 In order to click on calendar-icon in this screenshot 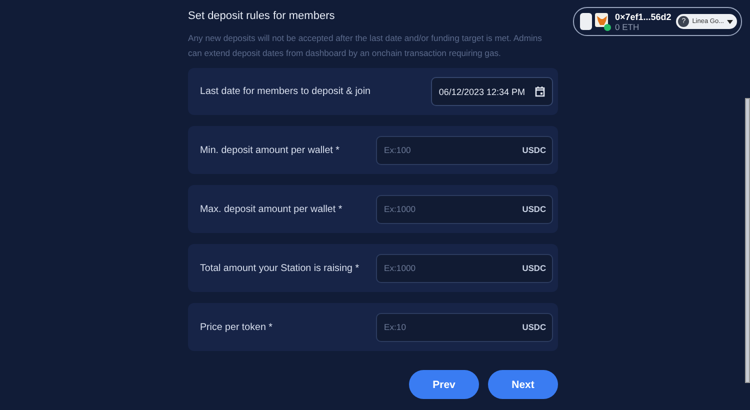, I will do `click(540, 91)`.